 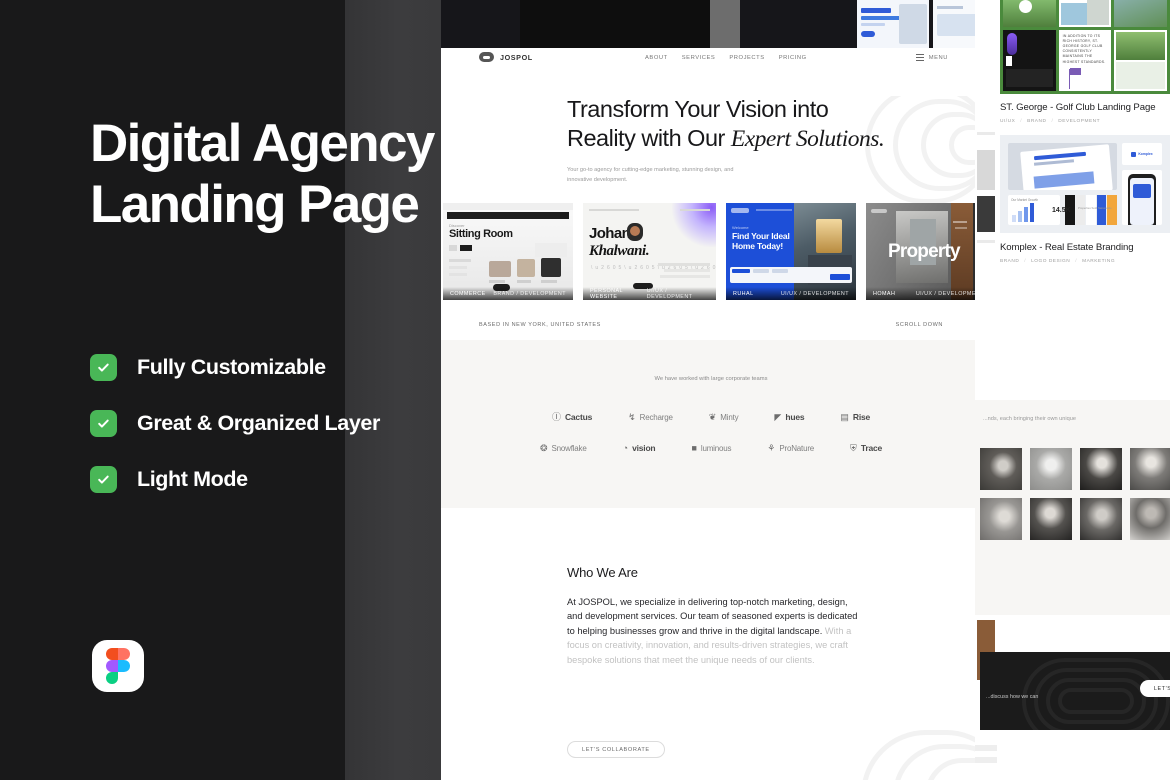 What do you see at coordinates (1037, 121) in the screenshot?
I see `golf-tag-1: BRAND` at bounding box center [1037, 121].